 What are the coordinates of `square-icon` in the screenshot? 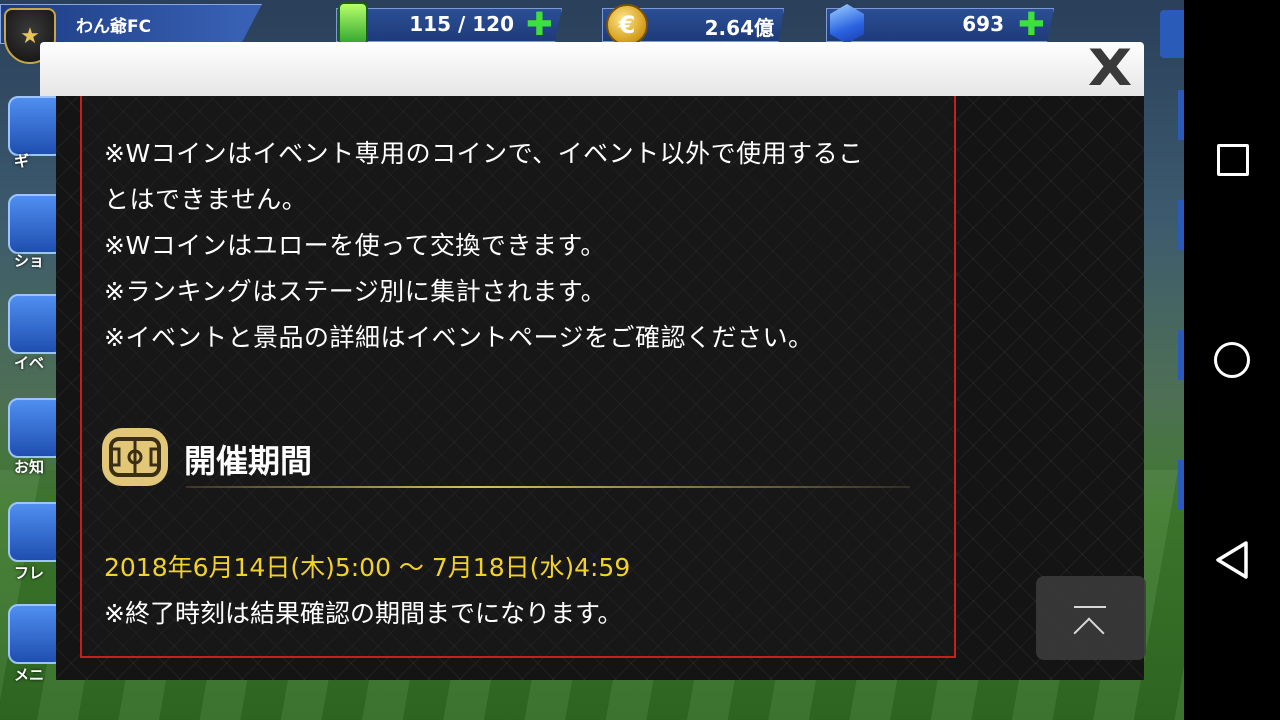 It's located at (1233, 160).